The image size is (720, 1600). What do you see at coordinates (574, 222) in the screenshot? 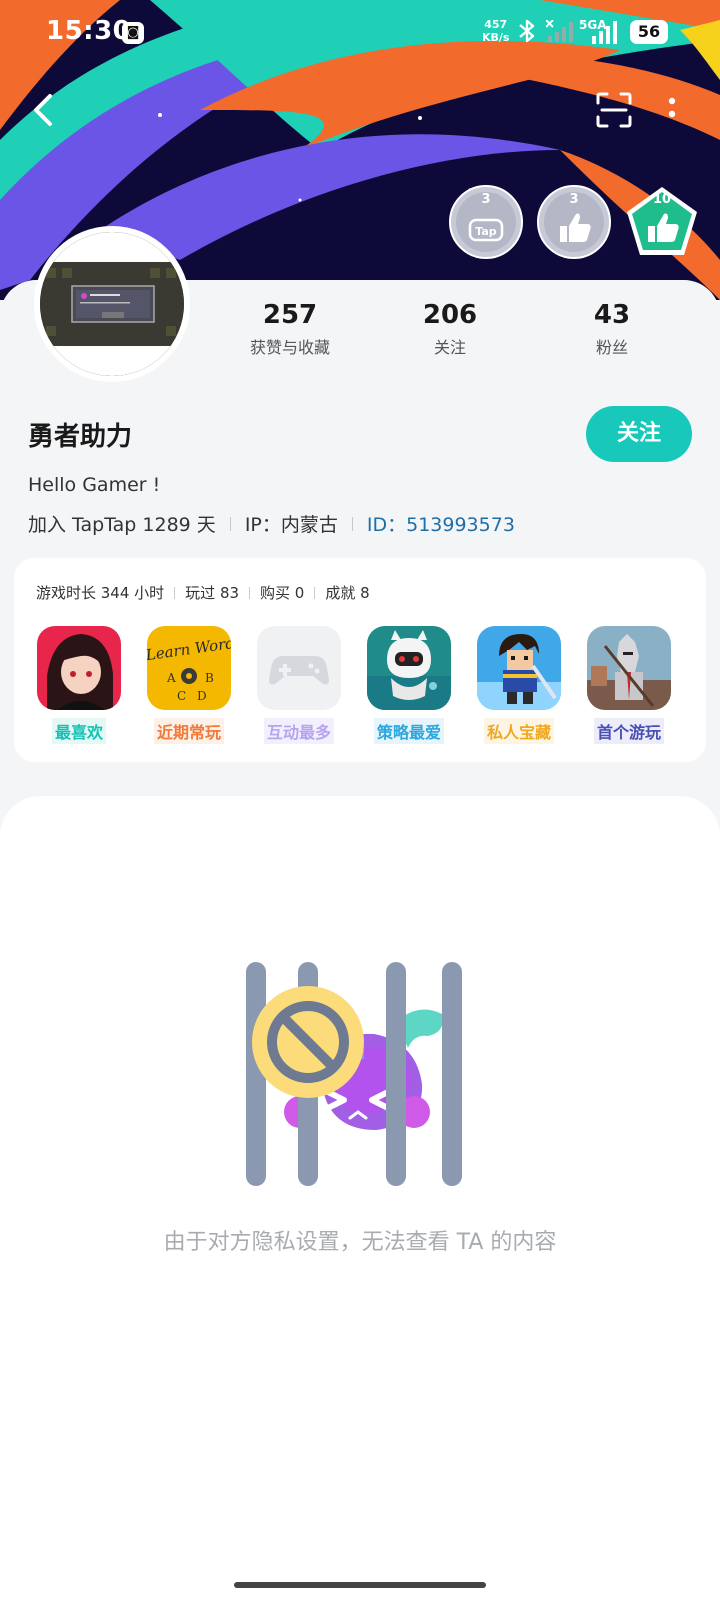
I see `badge-thumb: 3` at bounding box center [574, 222].